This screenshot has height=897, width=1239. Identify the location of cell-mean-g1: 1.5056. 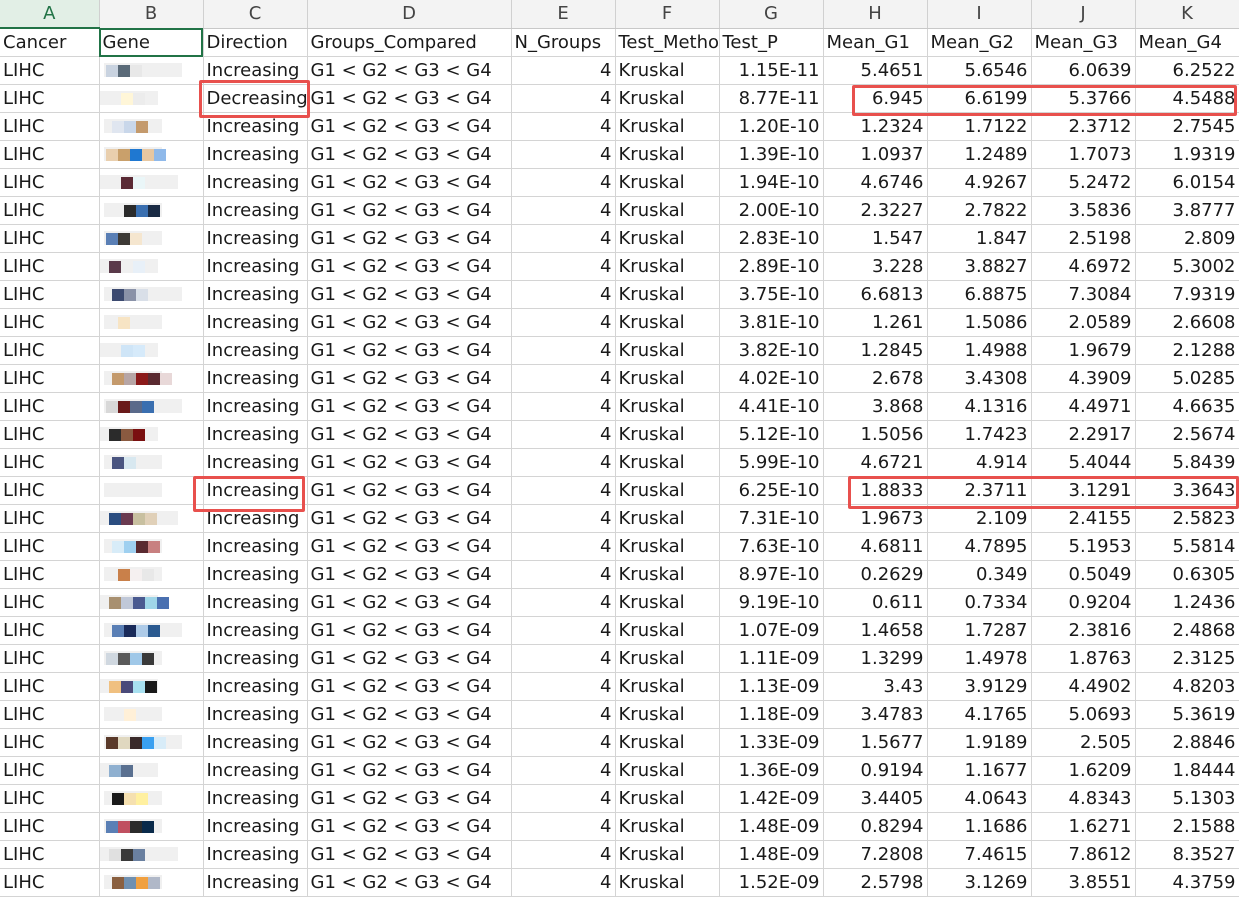
(875, 434).